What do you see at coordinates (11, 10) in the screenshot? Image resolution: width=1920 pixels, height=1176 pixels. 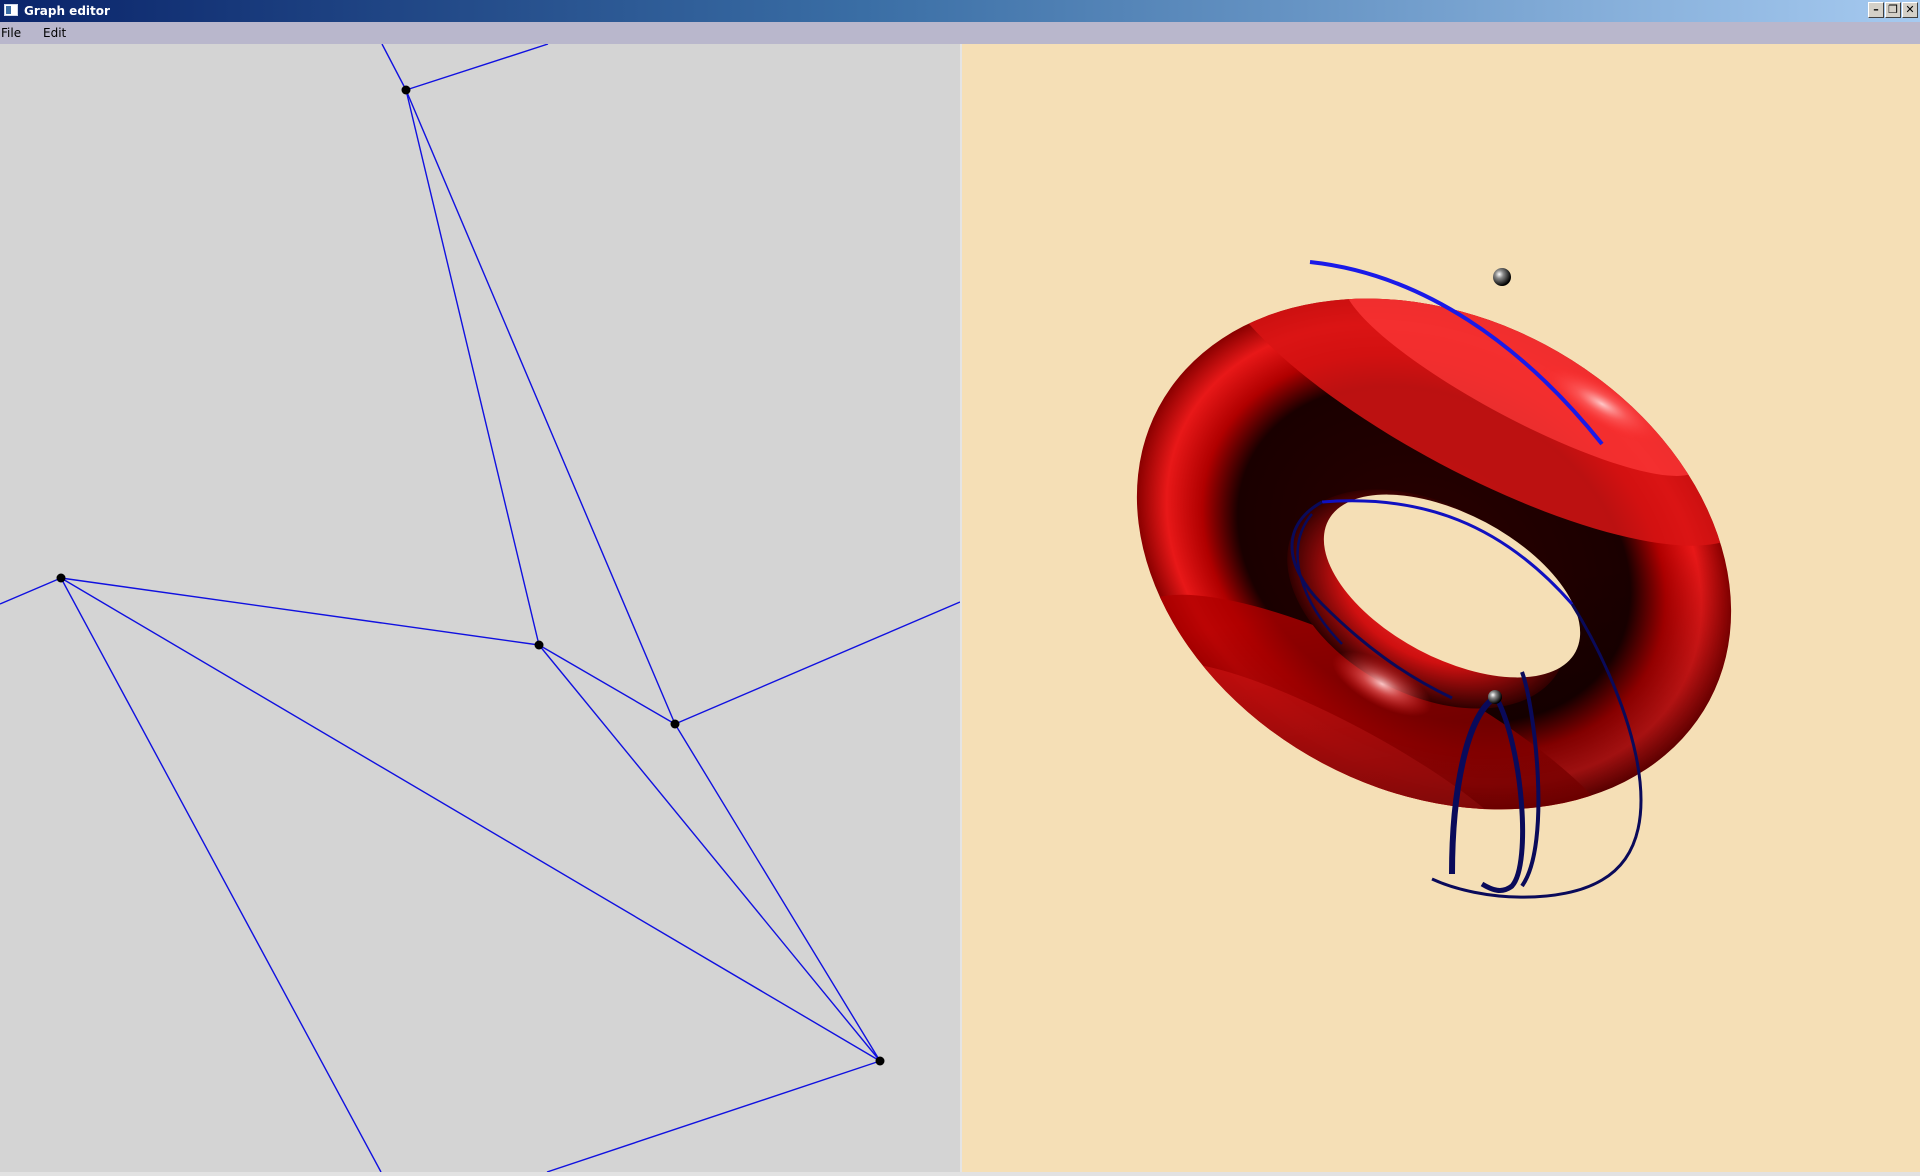 I see `window-app-icon` at bounding box center [11, 10].